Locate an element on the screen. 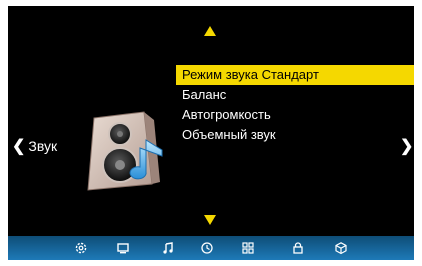 This screenshot has width=422, height=266. menu-item-surround-sound: Объемный звук is located at coordinates (295, 135).